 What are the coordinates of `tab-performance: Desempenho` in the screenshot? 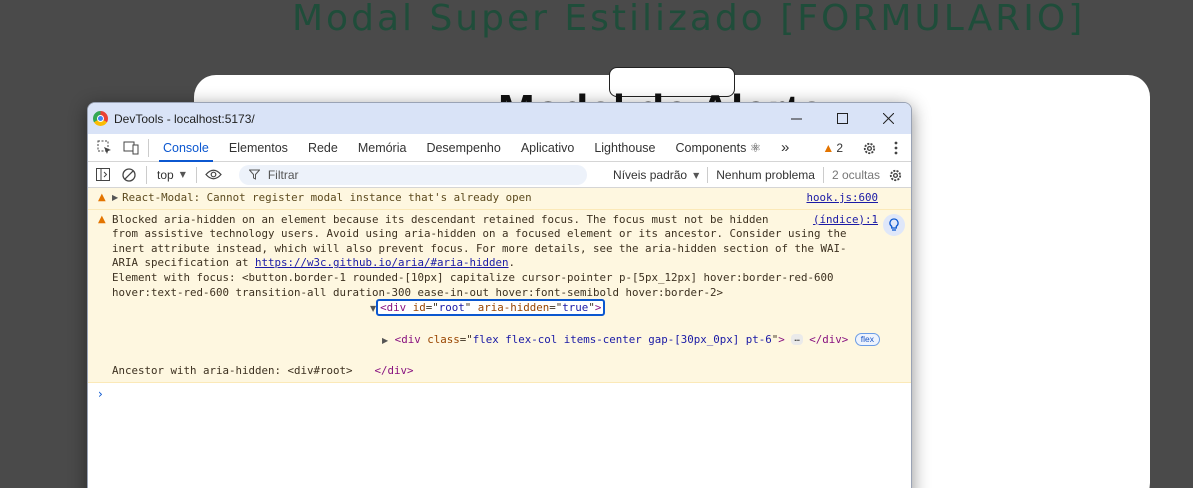 It's located at (463, 148).